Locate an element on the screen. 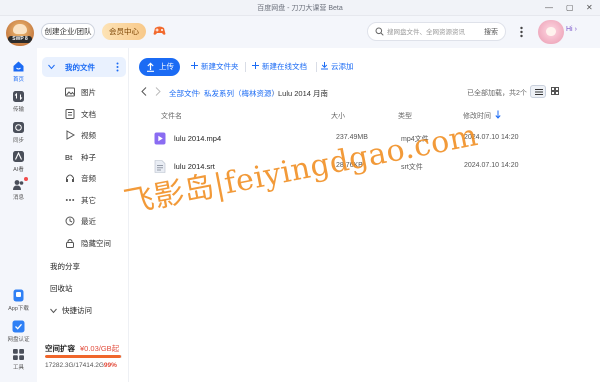 Image resolution: width=600 pixels, height=382 pixels. sidebar-item-torrents: Bt 种子 is located at coordinates (82, 157).